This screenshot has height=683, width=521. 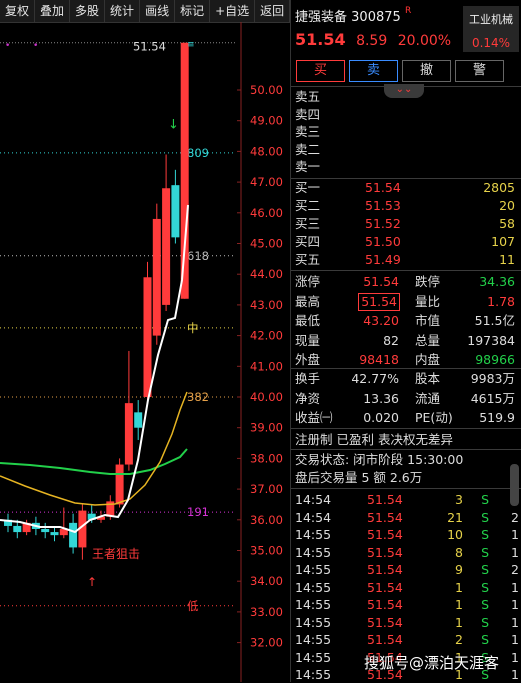 I want to click on y-axis-label: 48.00, so click(x=266, y=151).